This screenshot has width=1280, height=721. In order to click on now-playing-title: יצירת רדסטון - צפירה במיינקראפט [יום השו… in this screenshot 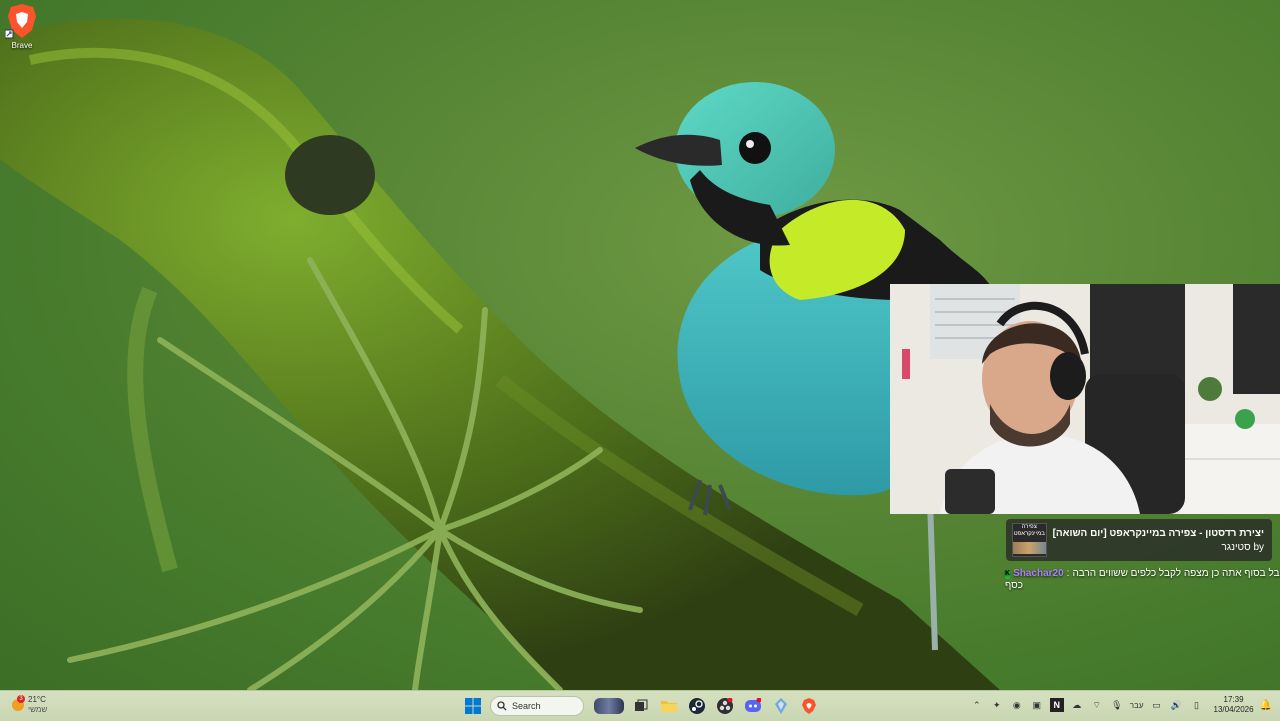, I will do `click(1158, 533)`.